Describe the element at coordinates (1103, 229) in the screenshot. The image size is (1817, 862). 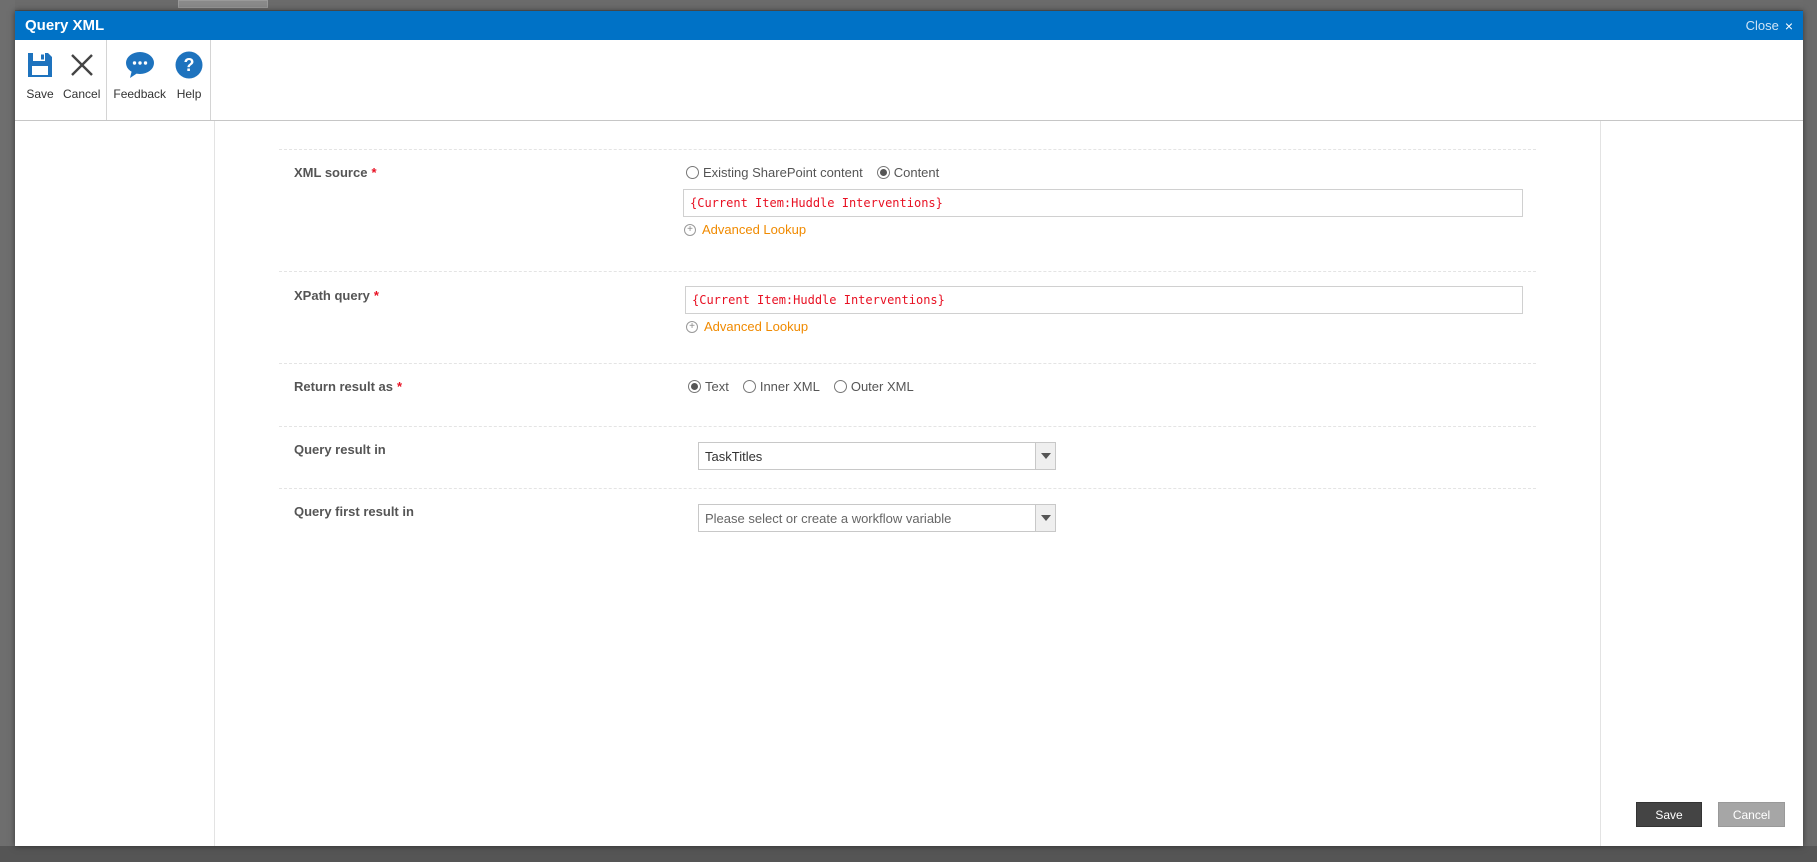
I see `xml-source-advanced-lookup-link: + Advanced Lookup` at that location.